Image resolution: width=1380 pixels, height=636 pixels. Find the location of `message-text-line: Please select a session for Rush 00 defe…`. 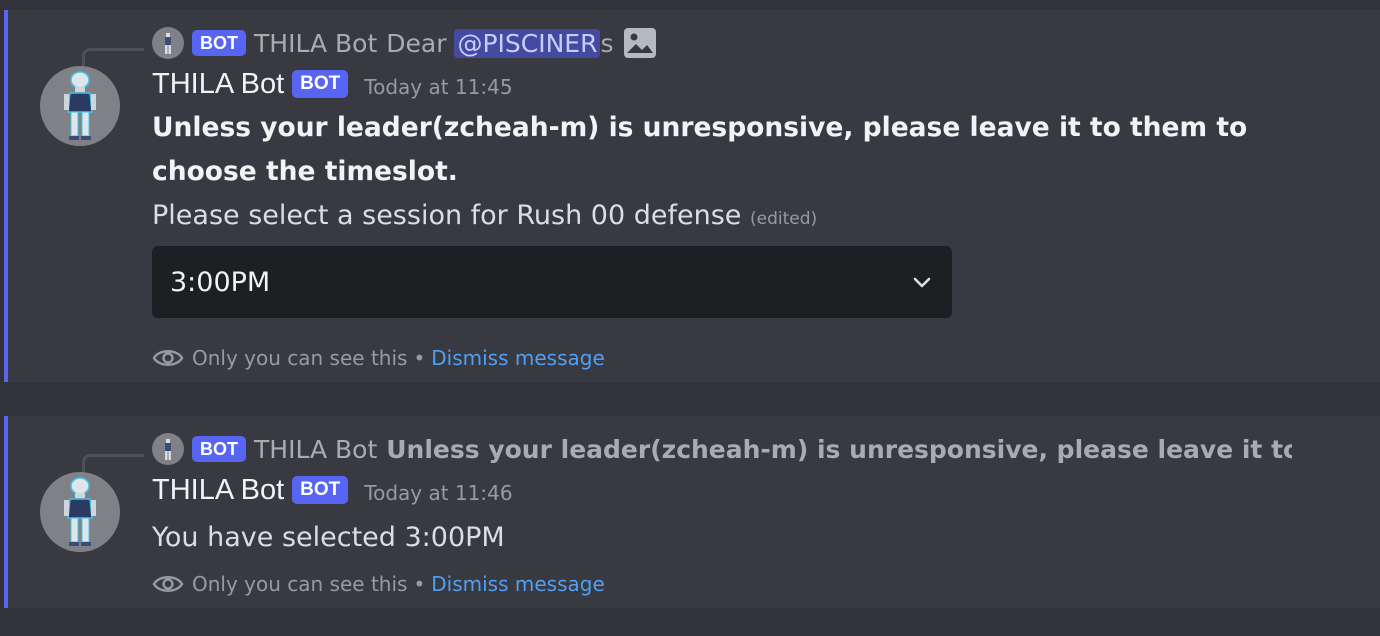

message-text-line: Please select a session for Rush 00 defe… is located at coordinates (726, 217).